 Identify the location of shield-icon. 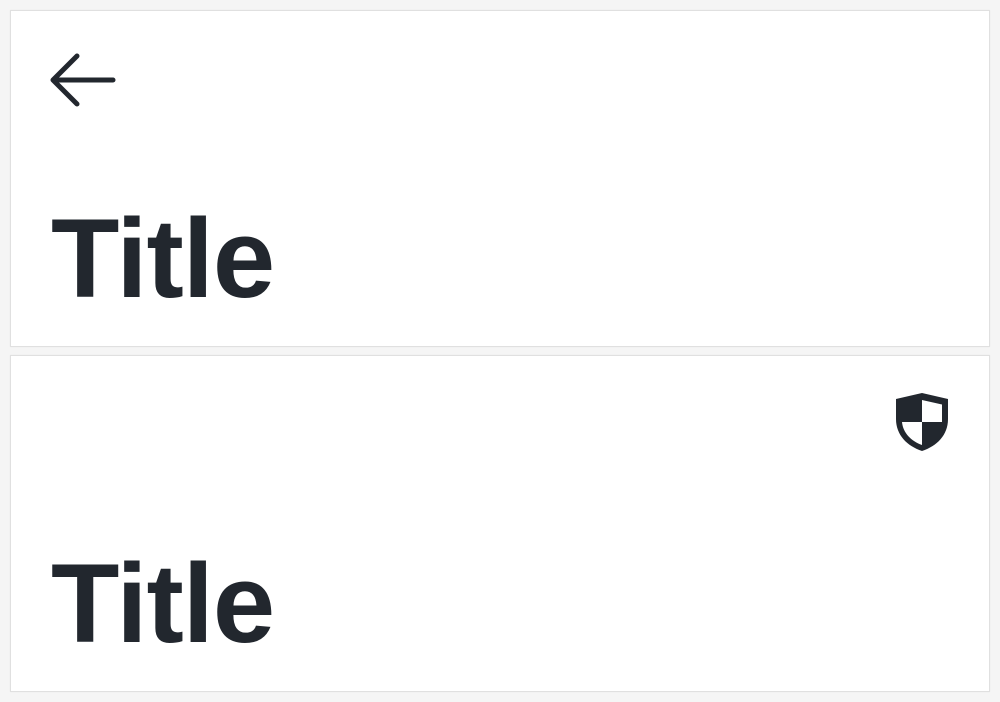
(922, 424).